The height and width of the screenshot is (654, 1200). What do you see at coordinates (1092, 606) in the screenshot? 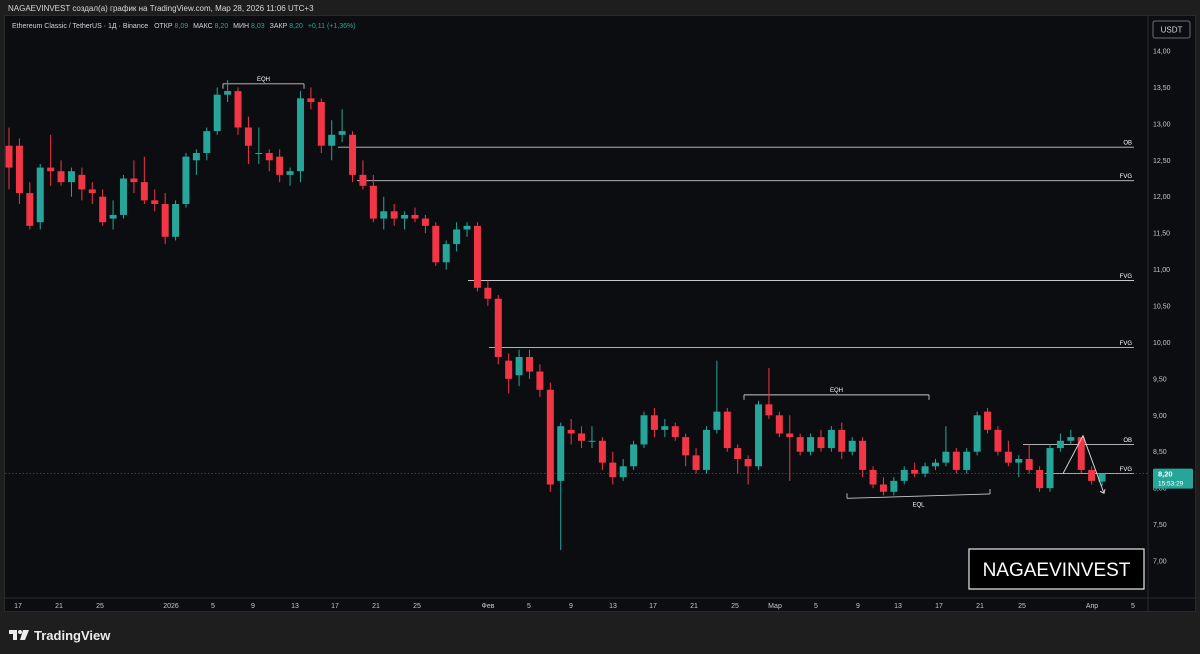
I see `time-tick-label: Апр` at bounding box center [1092, 606].